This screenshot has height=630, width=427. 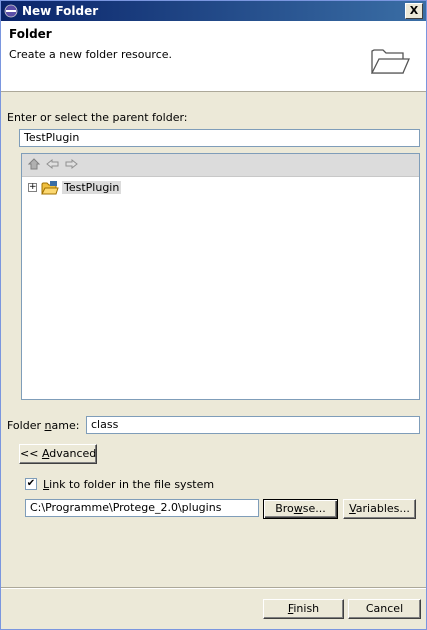 I want to click on header-description: Create a new folder resource., so click(x=91, y=54).